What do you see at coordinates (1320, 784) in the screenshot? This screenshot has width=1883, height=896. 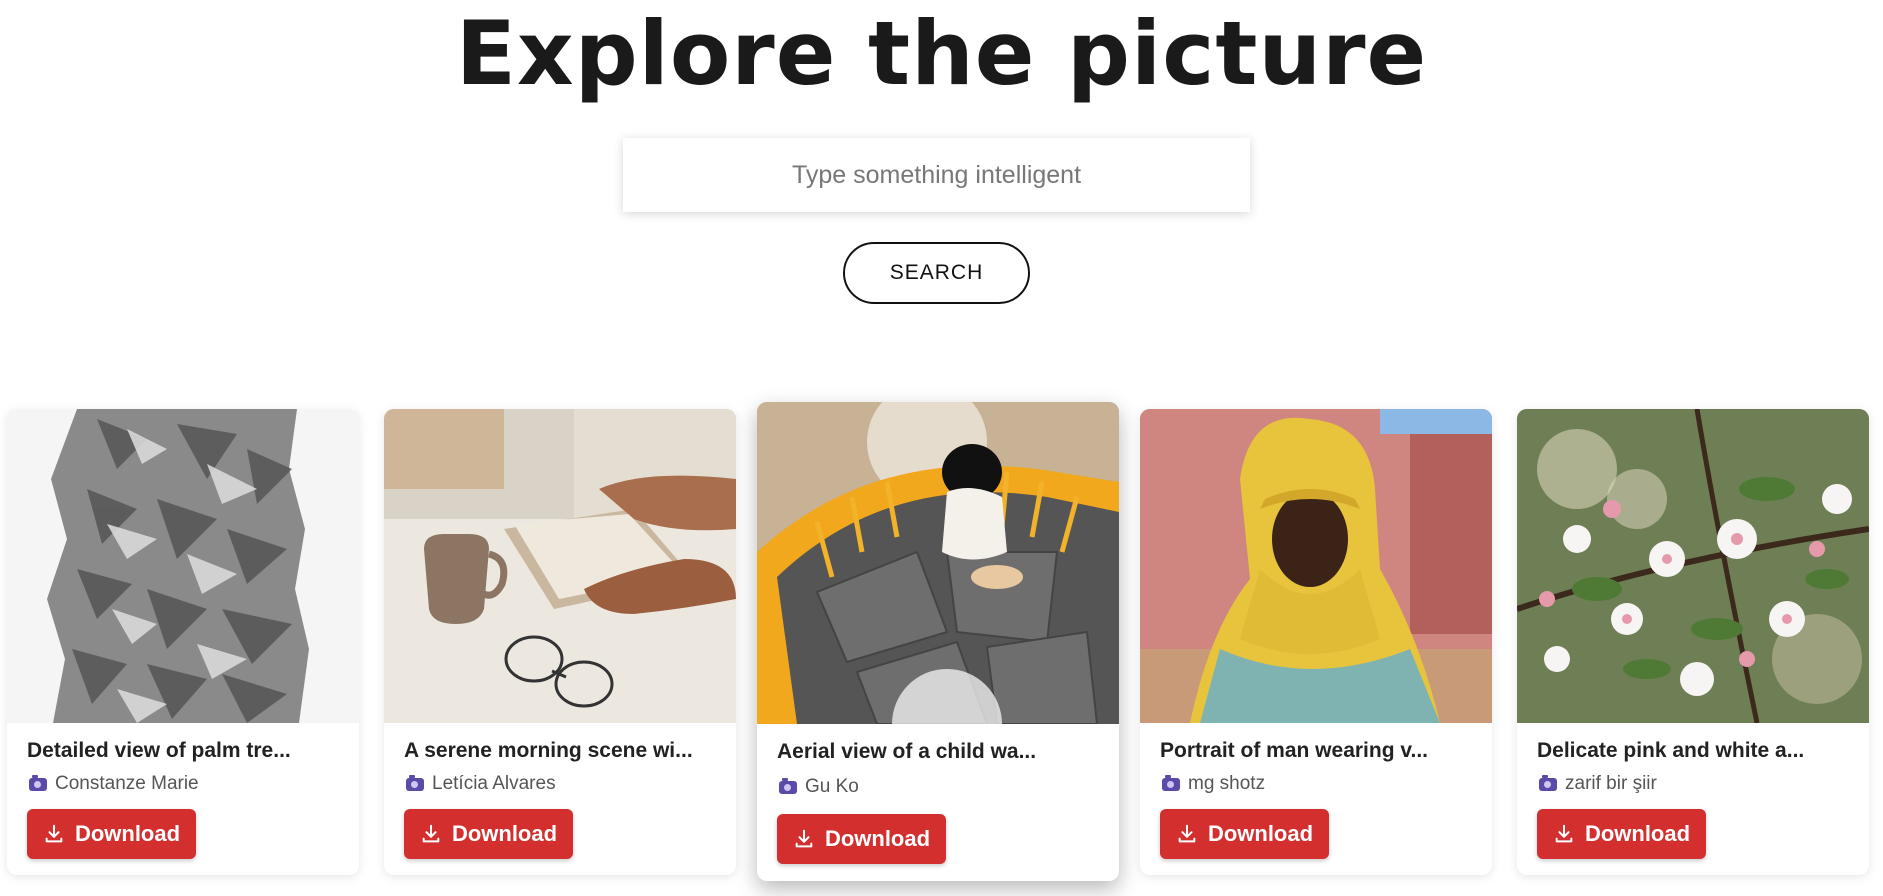 I see `card-author: mg shotz` at bounding box center [1320, 784].